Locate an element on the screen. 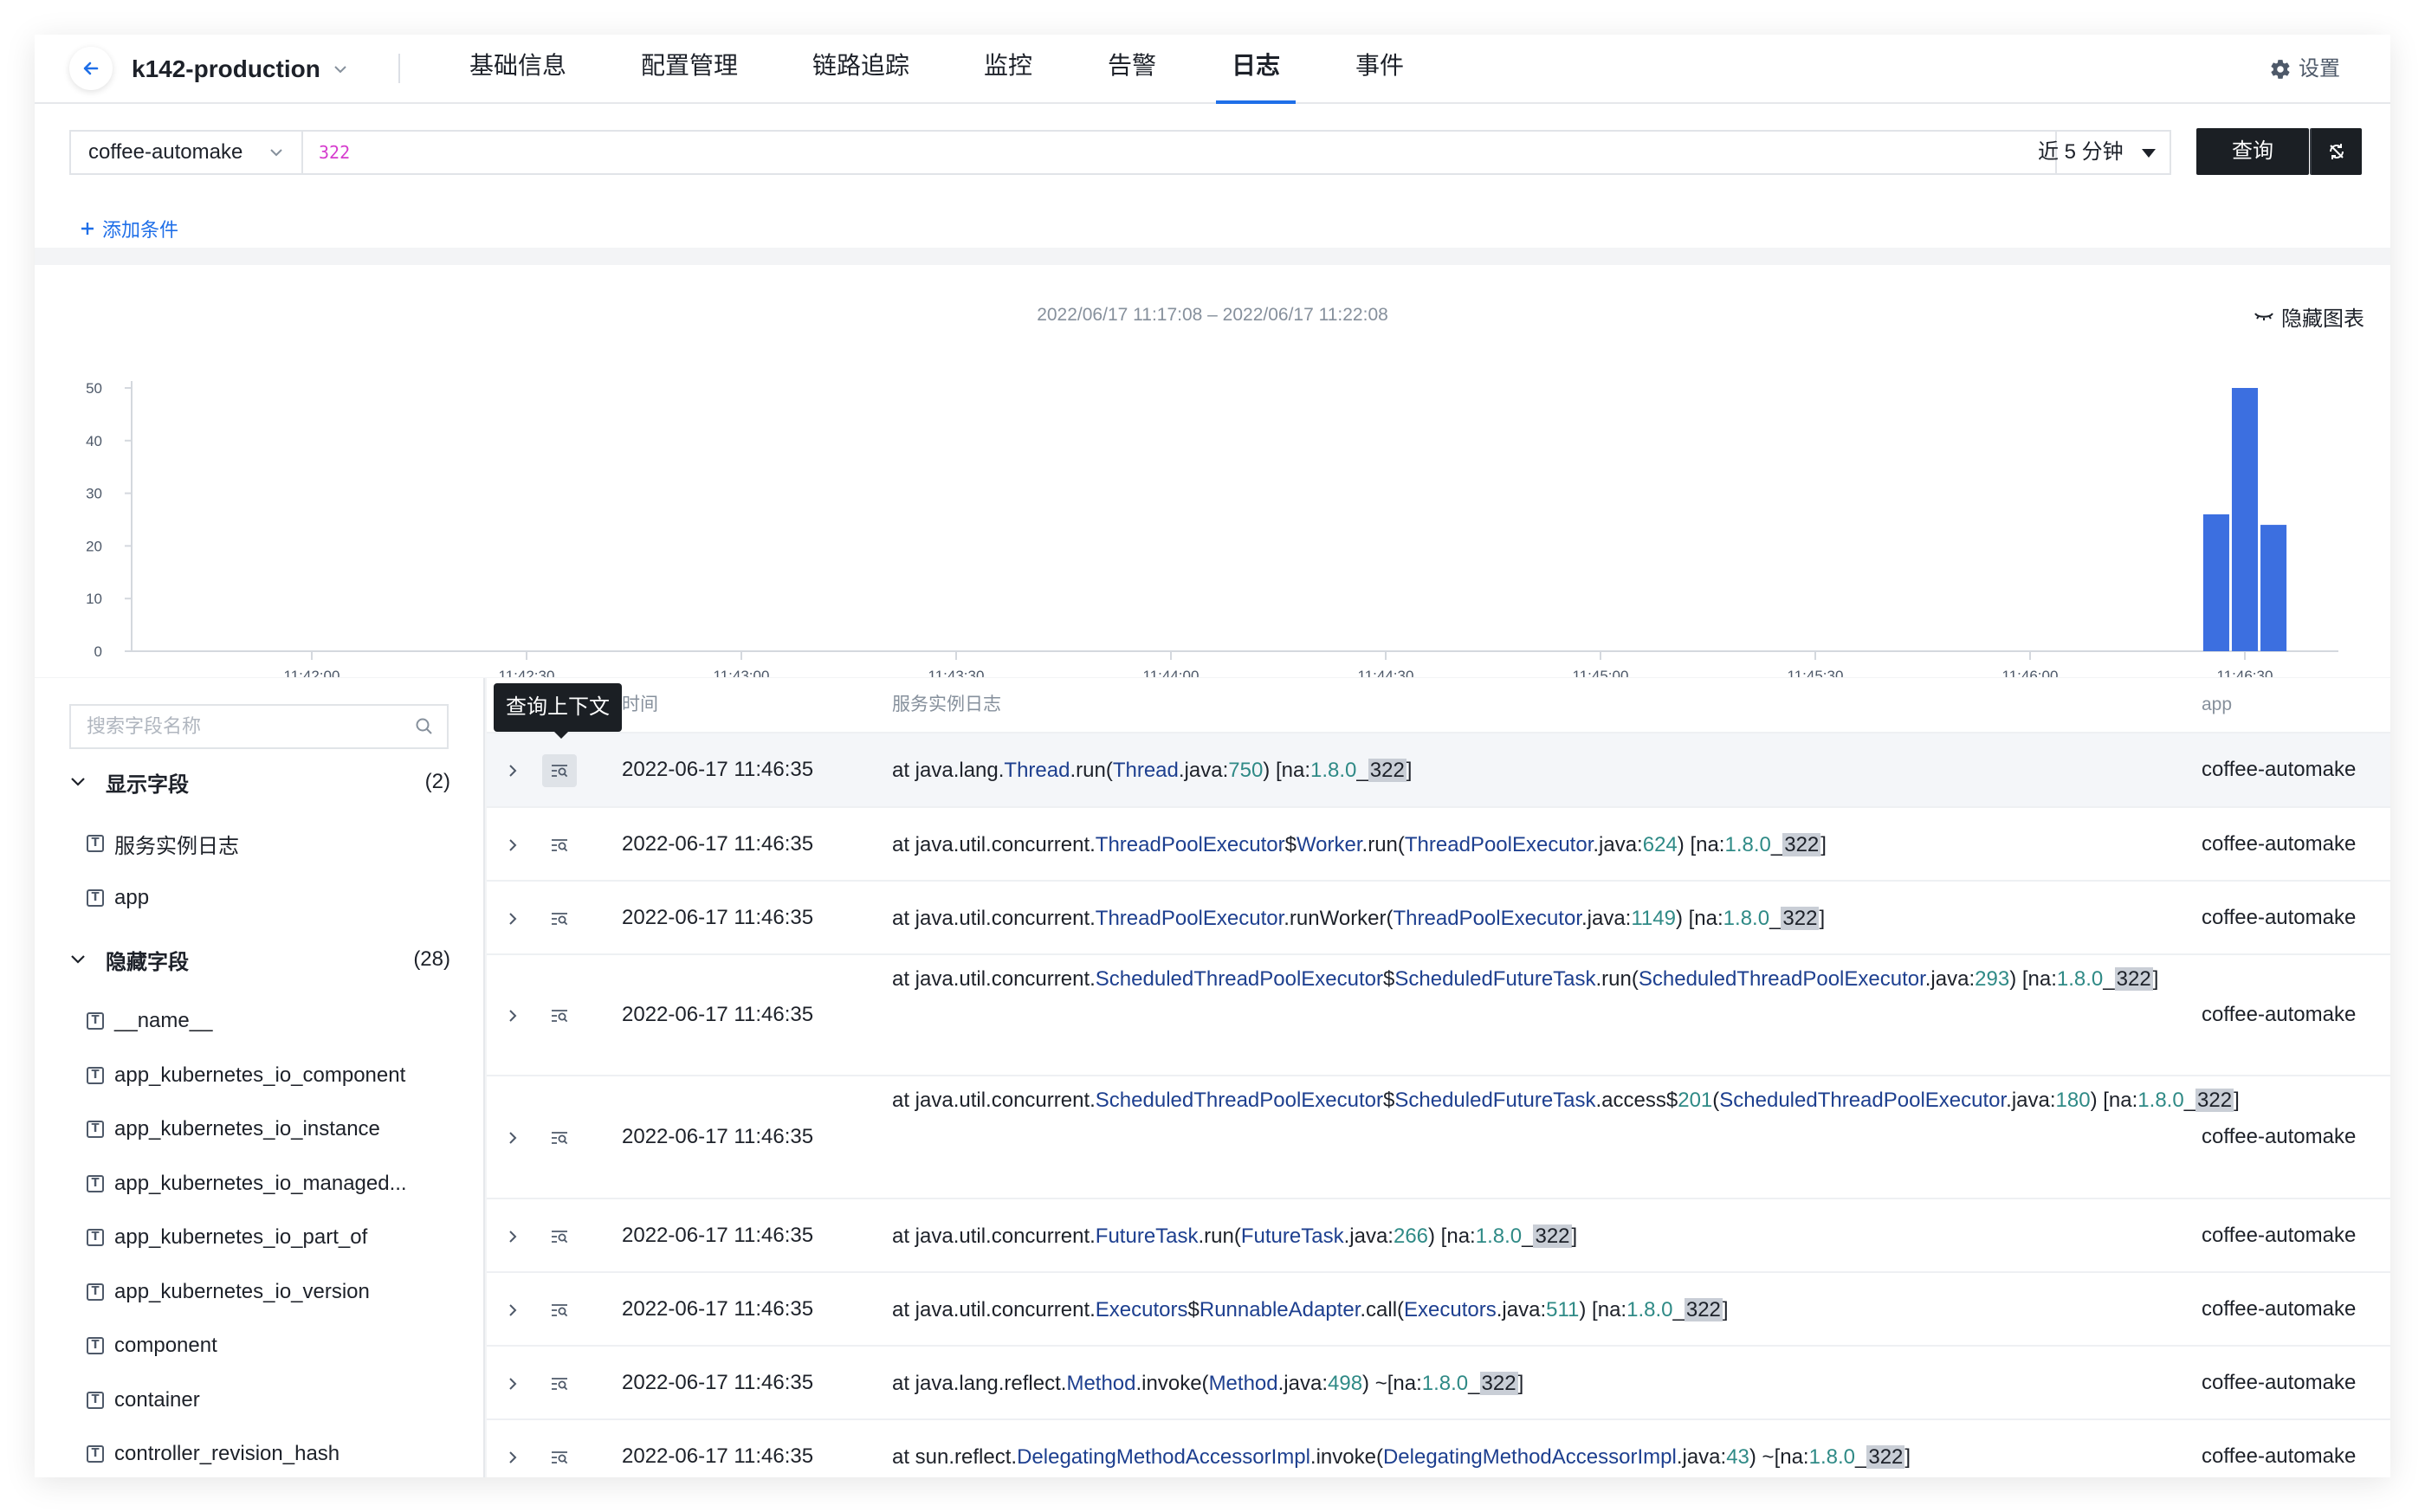 This screenshot has width=2425, height=1512. log-token: ) [na: is located at coordinates (1701, 844).